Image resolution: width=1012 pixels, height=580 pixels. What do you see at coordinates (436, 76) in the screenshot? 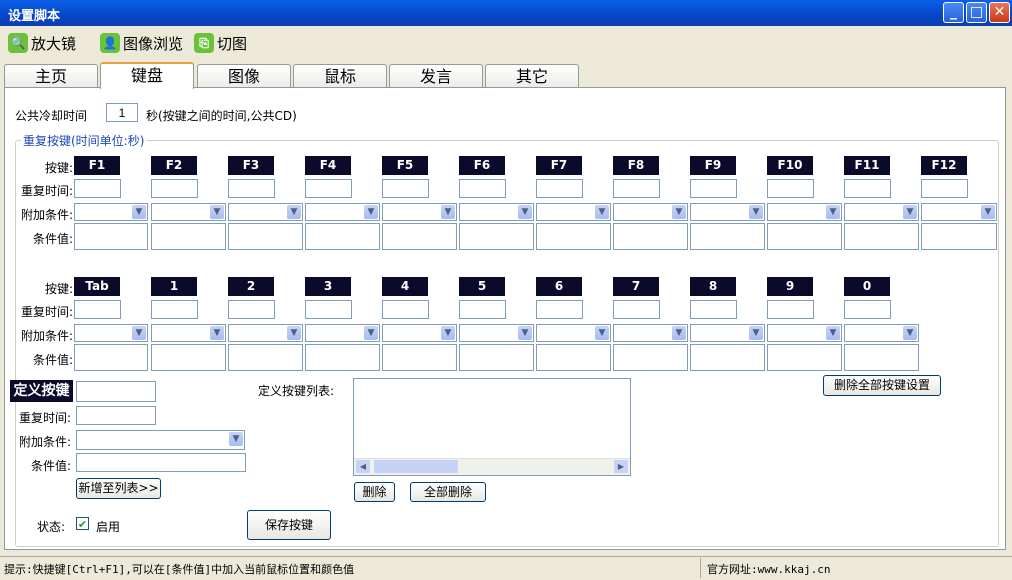
I see `tab-speech: 发言` at bounding box center [436, 76].